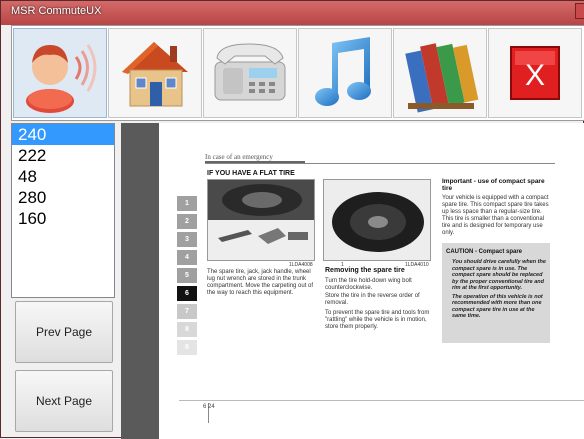 The height and width of the screenshot is (439, 584). I want to click on chapter-tab: 4, so click(187, 257).